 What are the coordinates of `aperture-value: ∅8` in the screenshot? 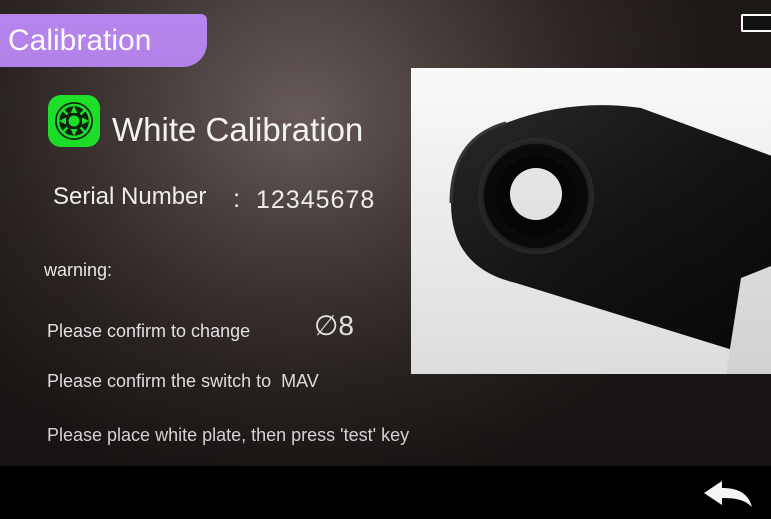 It's located at (334, 325).